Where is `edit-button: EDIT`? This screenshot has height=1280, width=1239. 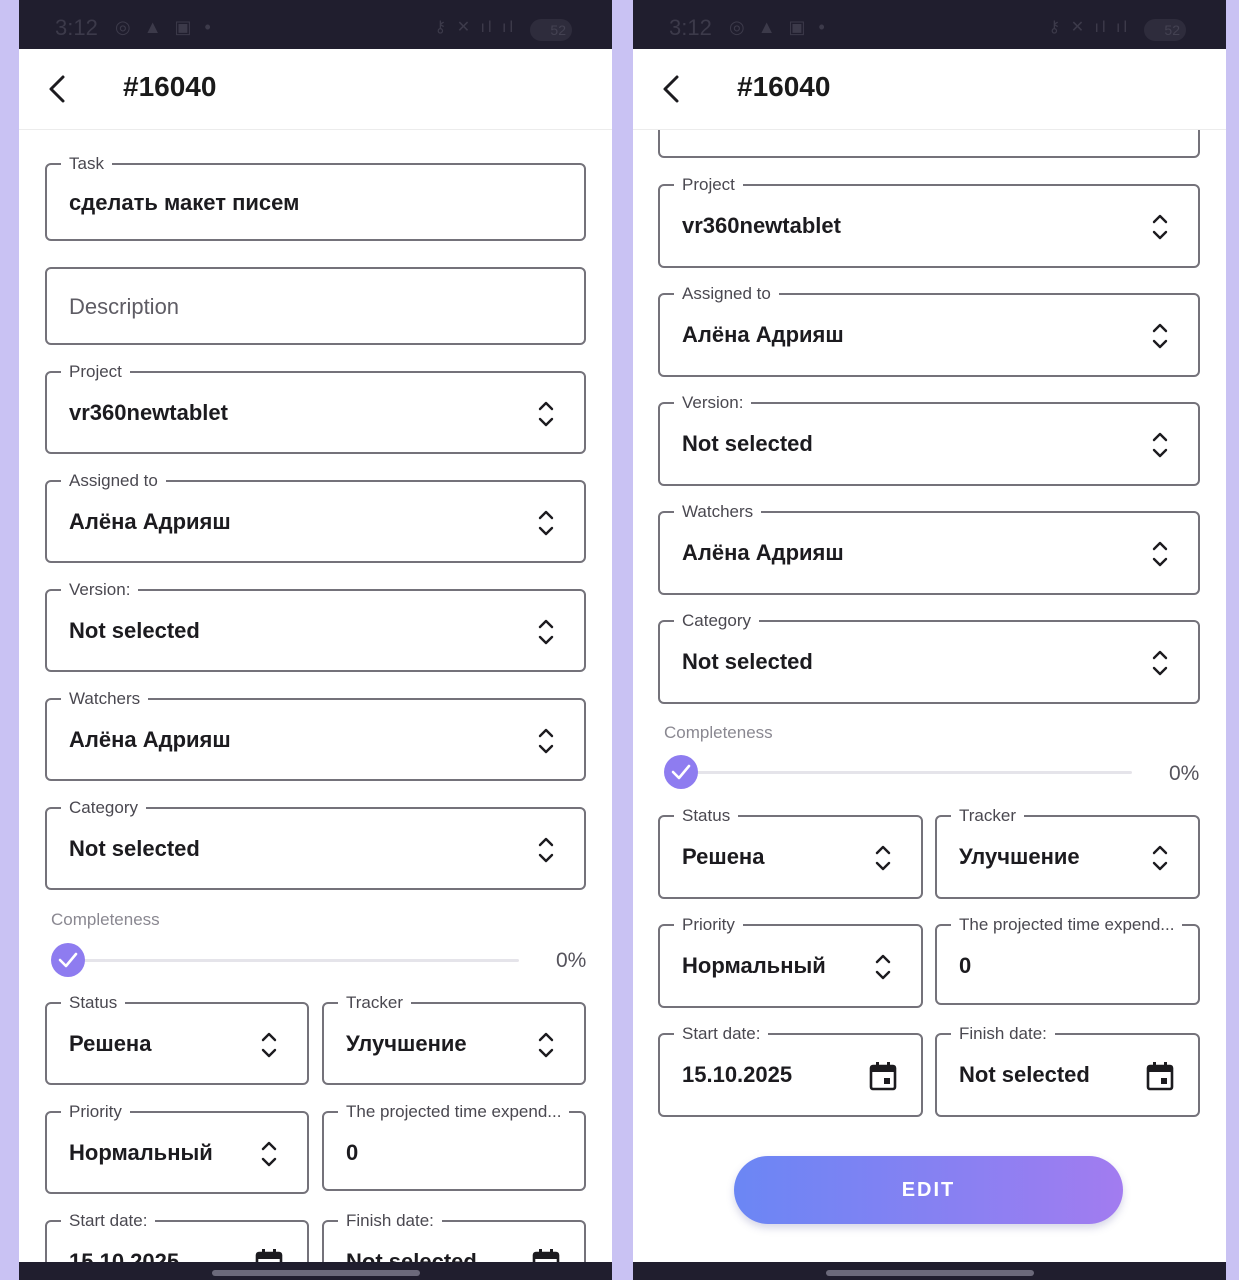 edit-button: EDIT is located at coordinates (928, 1190).